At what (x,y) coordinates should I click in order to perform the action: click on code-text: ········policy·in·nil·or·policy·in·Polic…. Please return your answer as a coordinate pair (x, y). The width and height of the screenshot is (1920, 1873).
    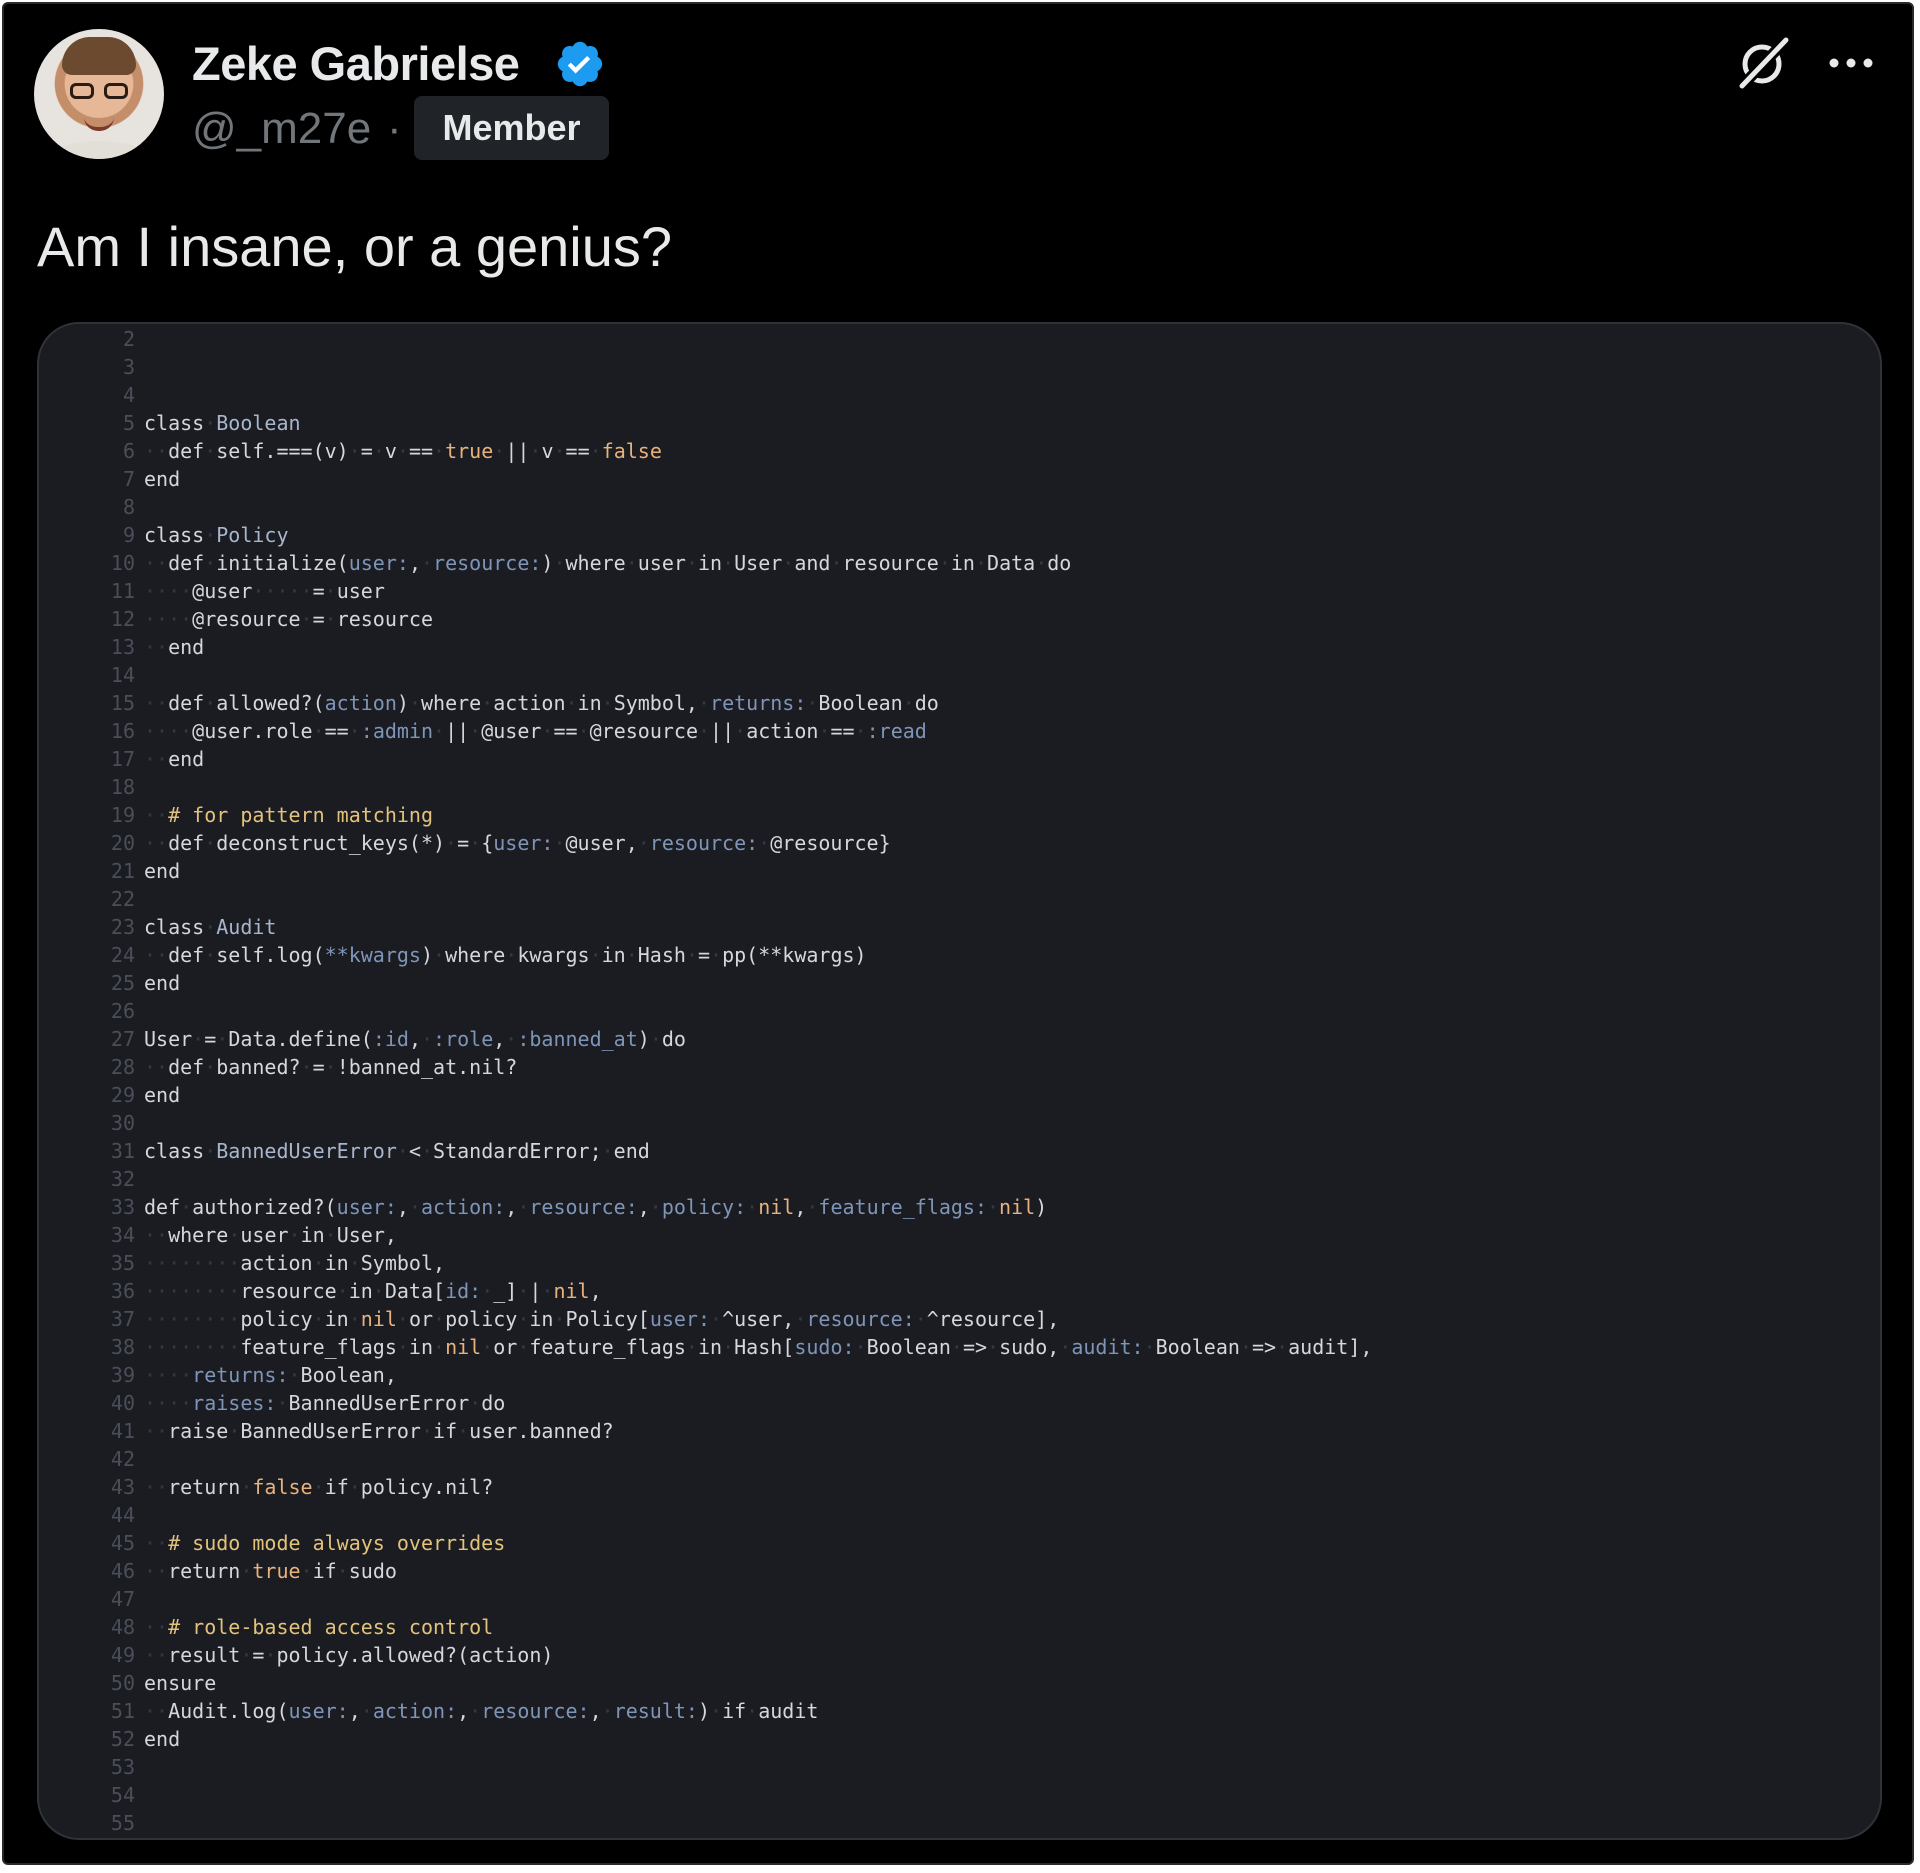
    Looking at the image, I should click on (601, 1319).